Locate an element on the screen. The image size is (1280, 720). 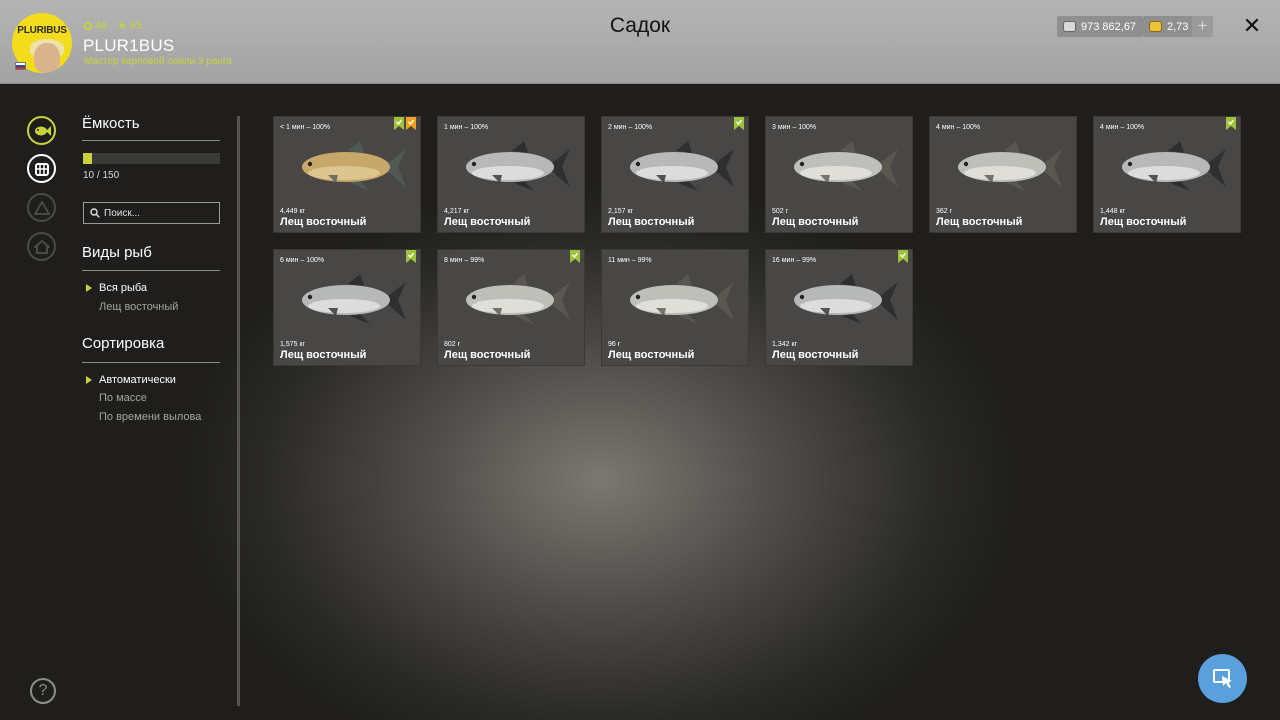
species-title: Виды рыб is located at coordinates (117, 252).